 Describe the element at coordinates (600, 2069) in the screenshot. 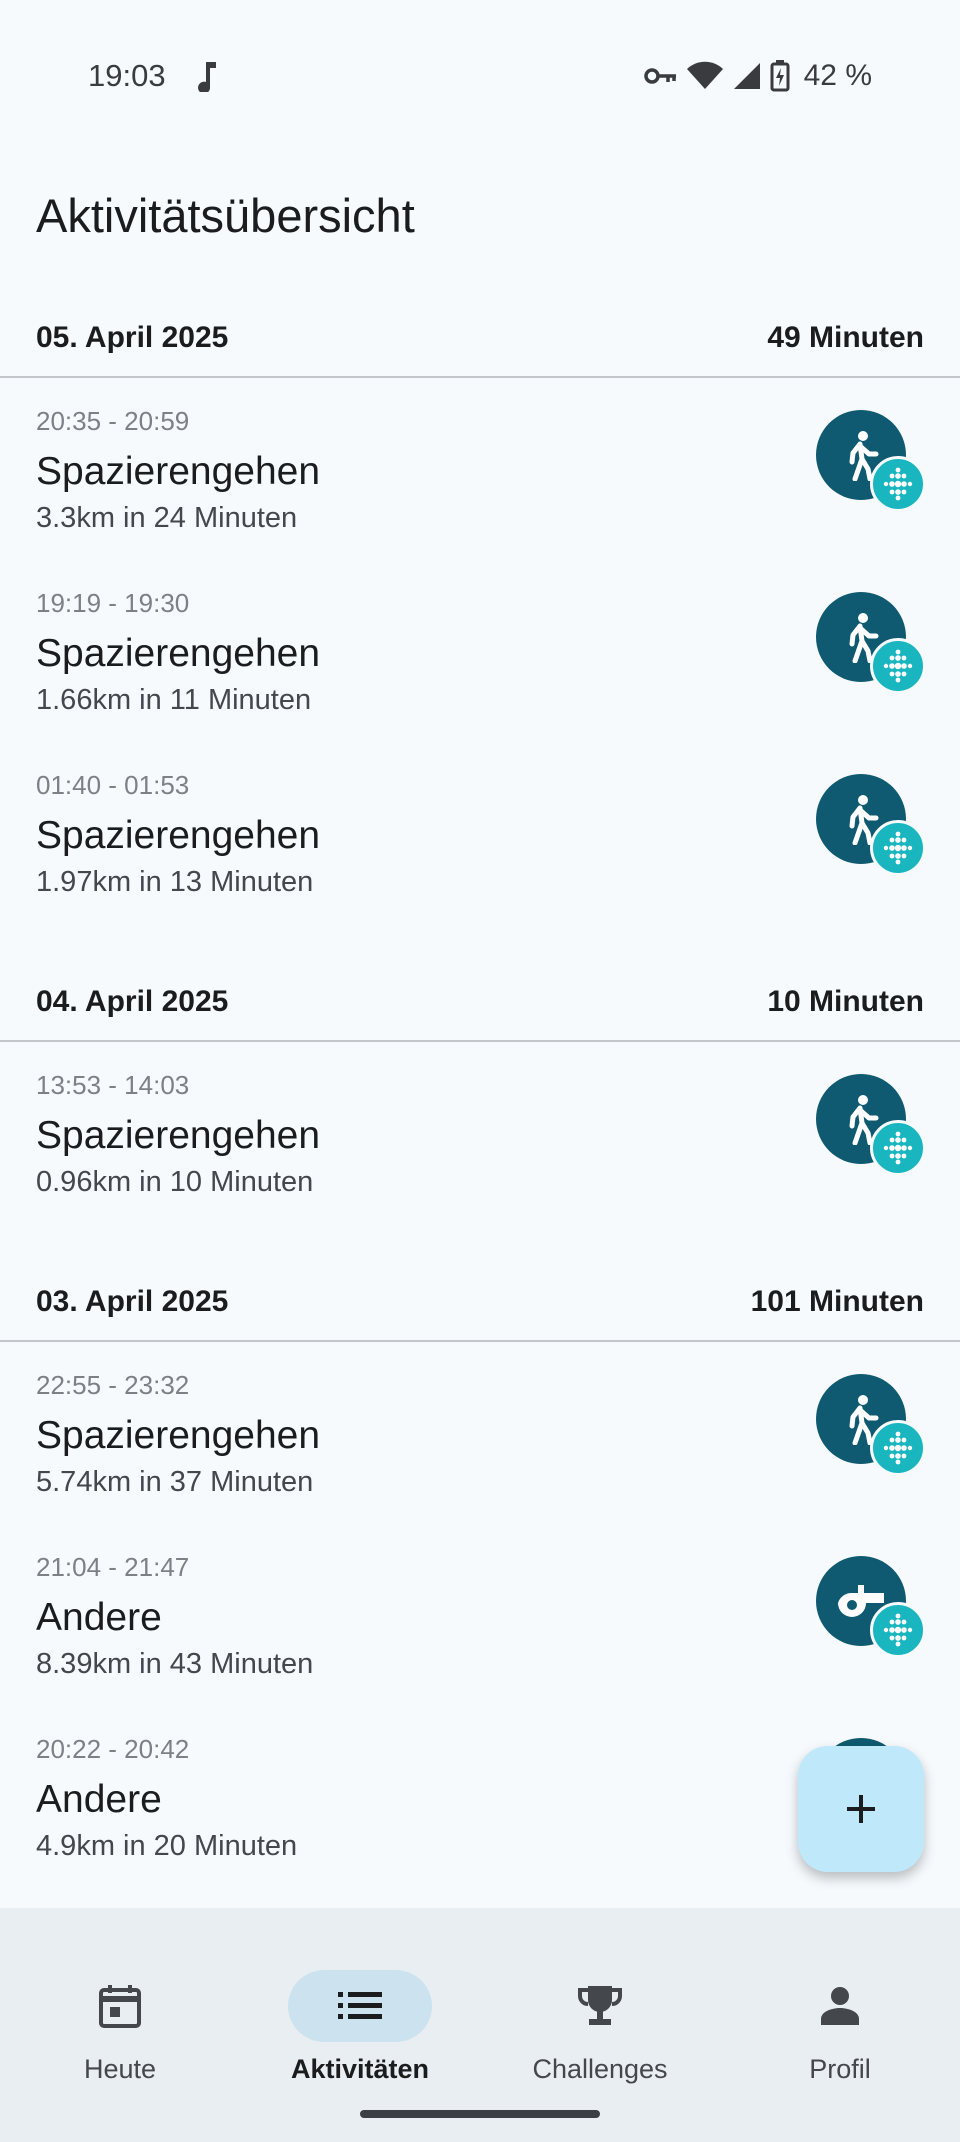

I see `nav-label: Challenges` at that location.